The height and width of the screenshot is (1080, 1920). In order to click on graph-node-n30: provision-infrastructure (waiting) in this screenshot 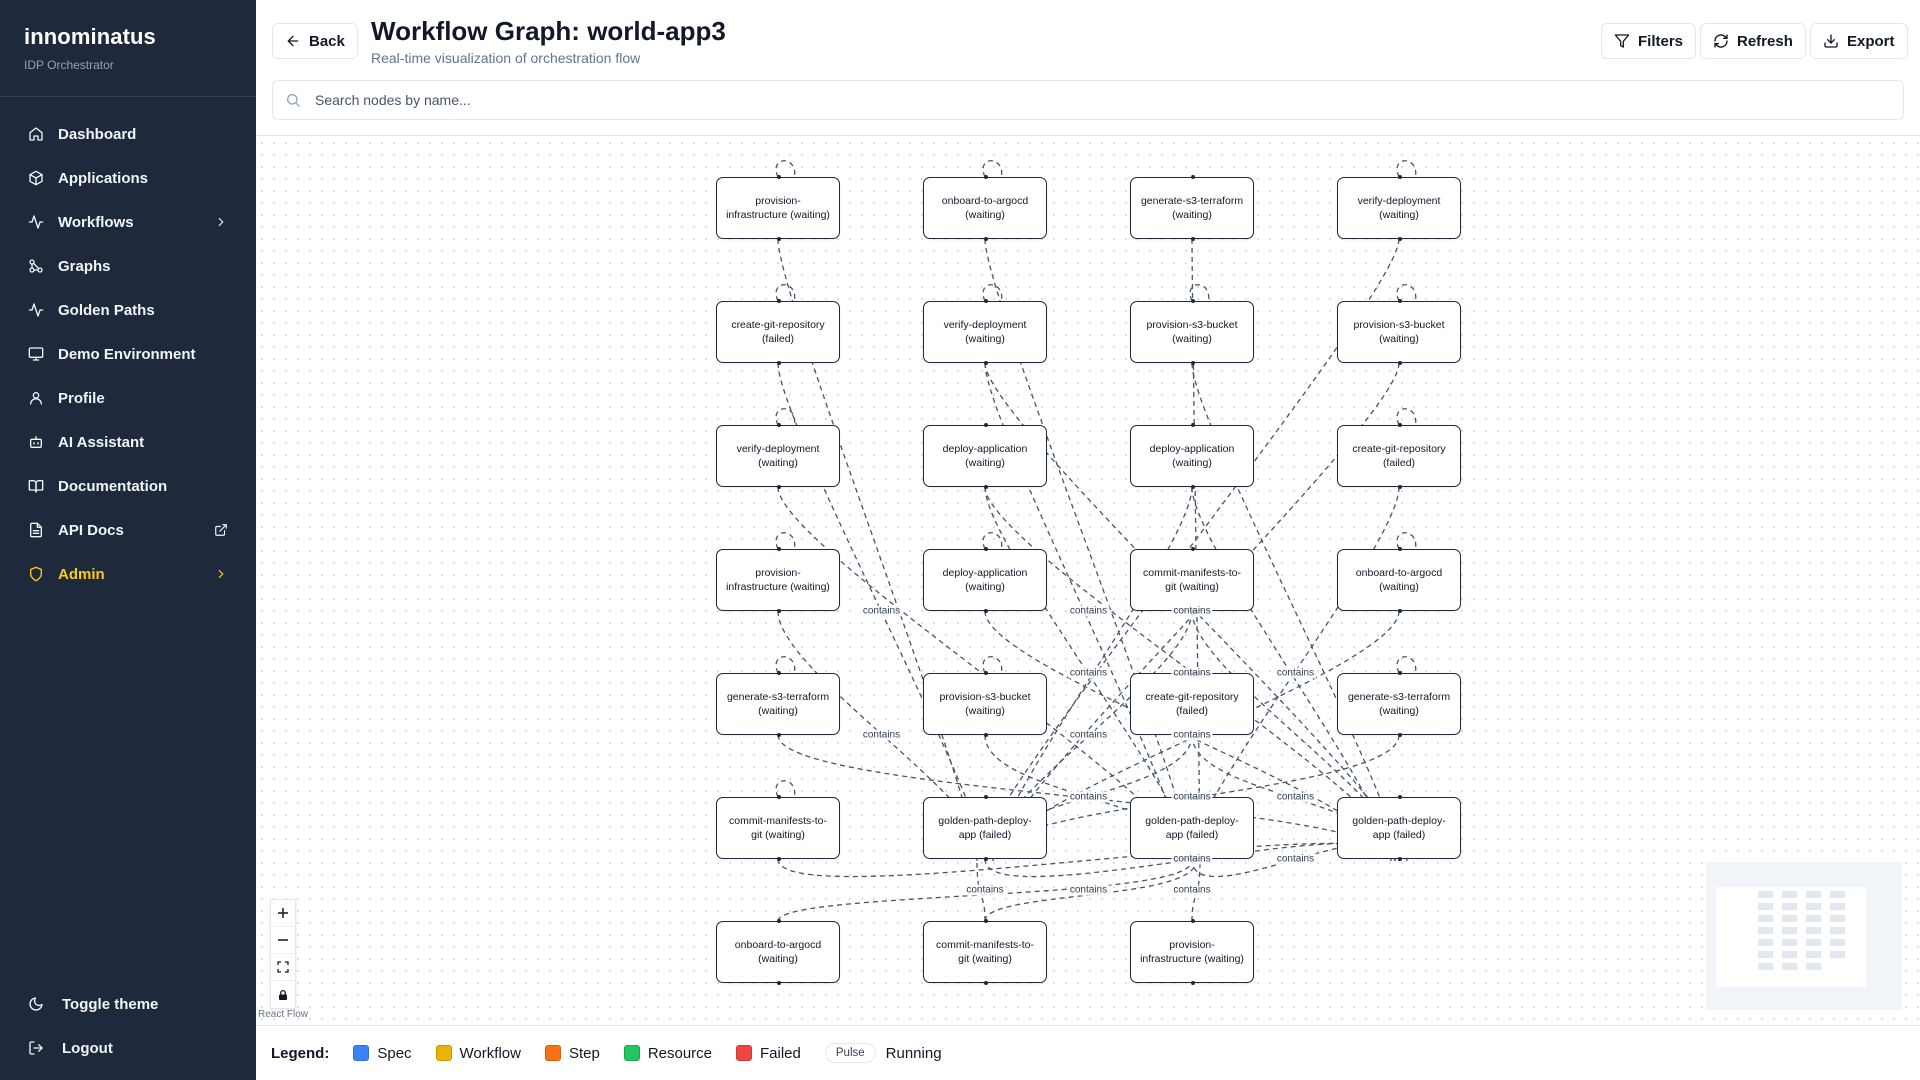, I will do `click(778, 580)`.